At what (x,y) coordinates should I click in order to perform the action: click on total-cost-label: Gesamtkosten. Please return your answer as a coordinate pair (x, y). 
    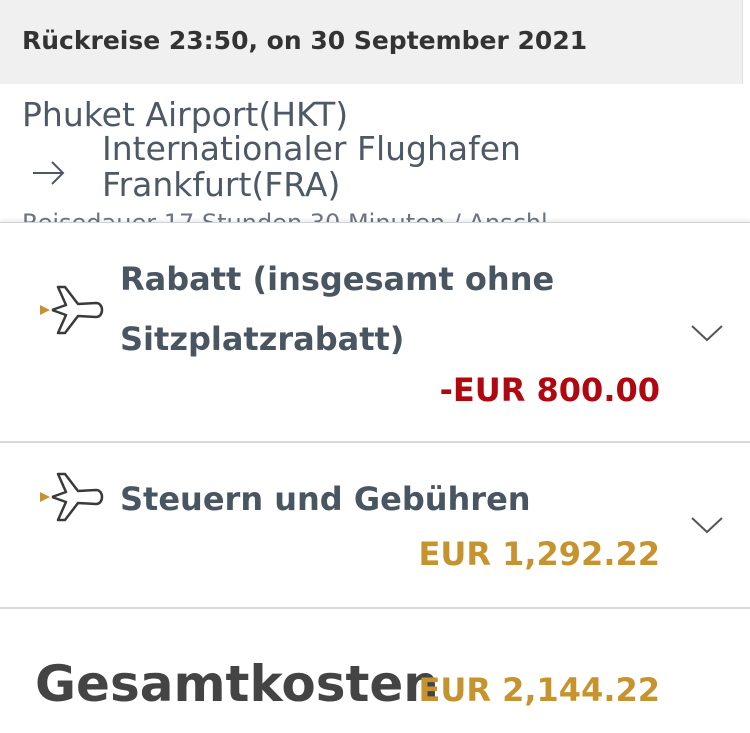
    Looking at the image, I should click on (237, 684).